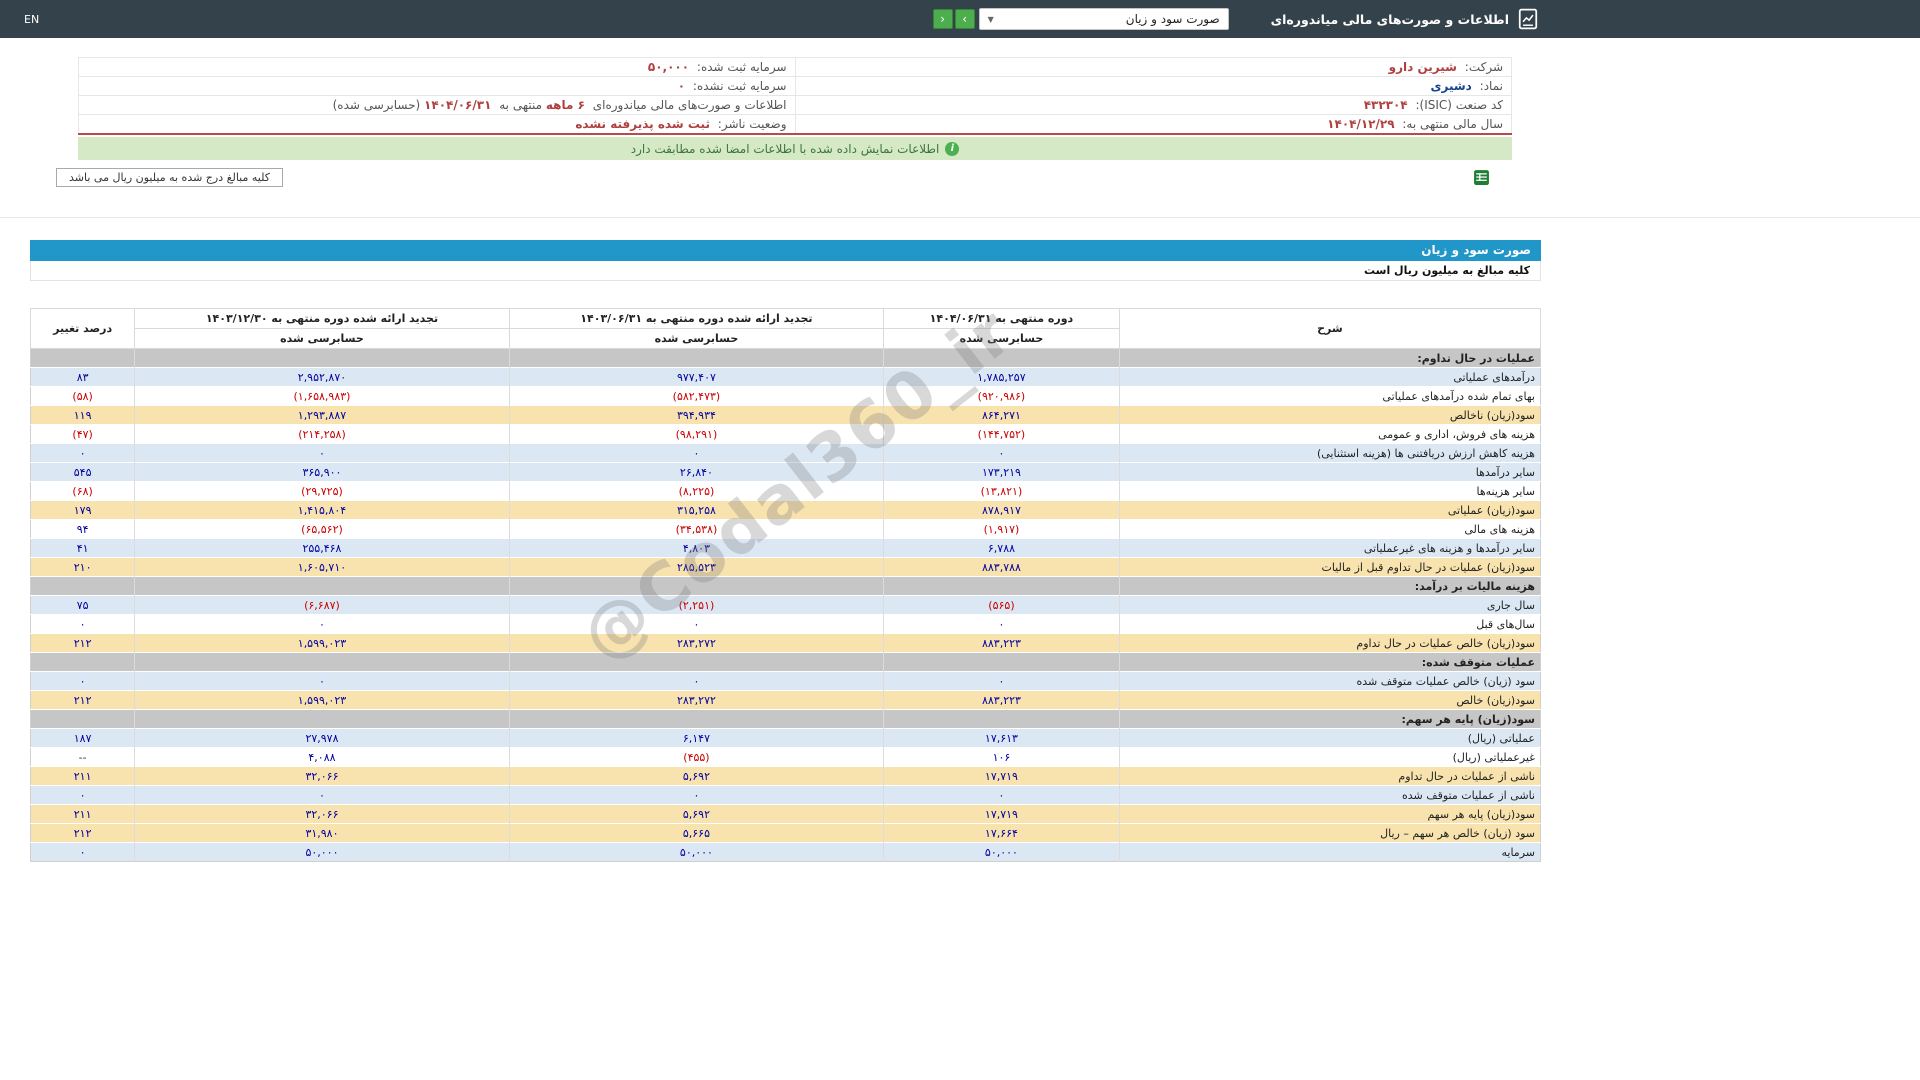  I want to click on statement-row: سال جاری (۵۶۵) (۲,۲۵۱) (۶,۶۸۷) ۷۵, so click(785, 605).